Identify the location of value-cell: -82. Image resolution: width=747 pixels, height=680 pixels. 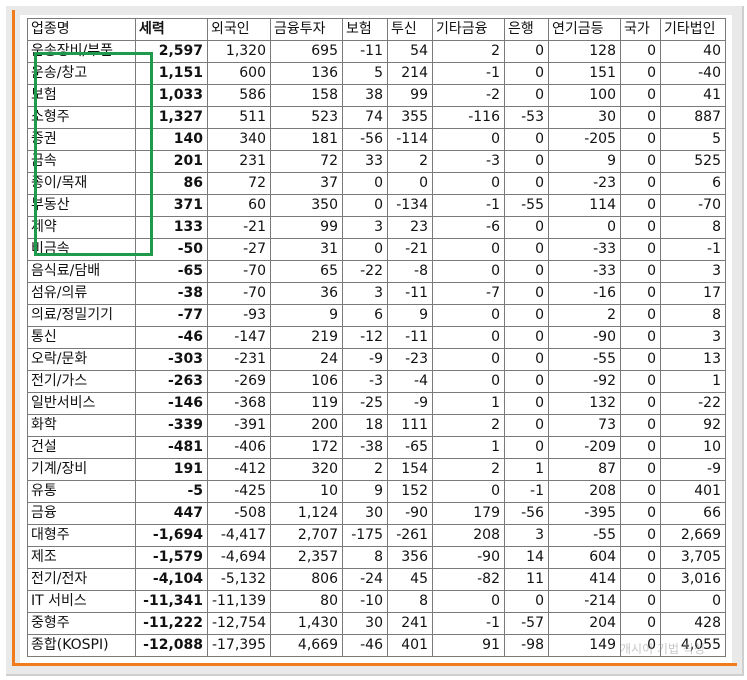
(468, 579).